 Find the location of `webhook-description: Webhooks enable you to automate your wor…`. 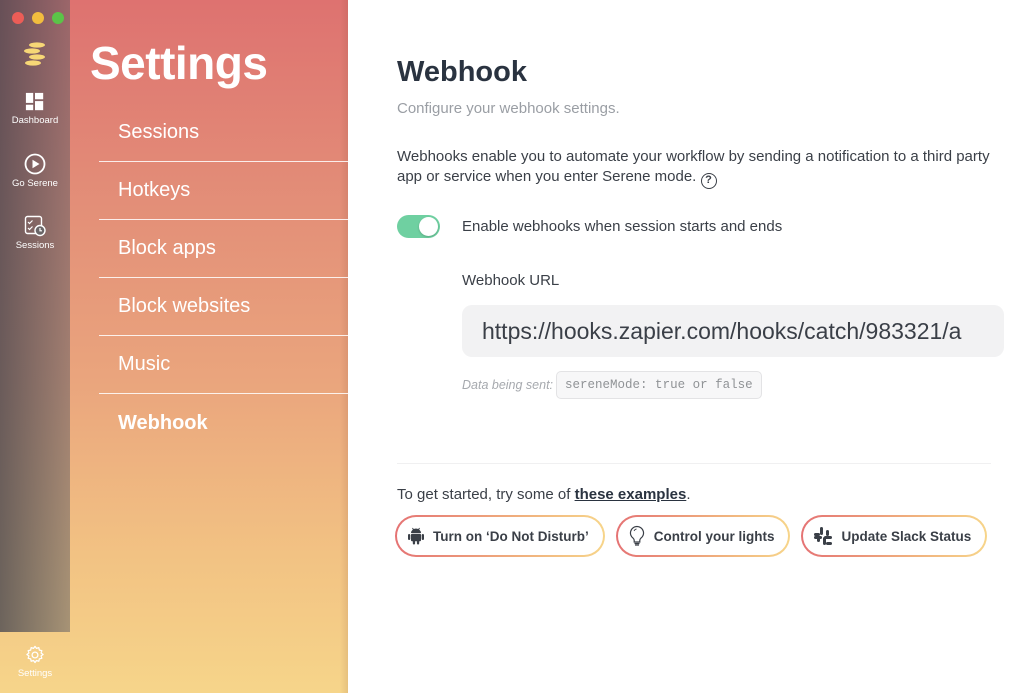

webhook-description: Webhooks enable you to automate your wor… is located at coordinates (697, 168).